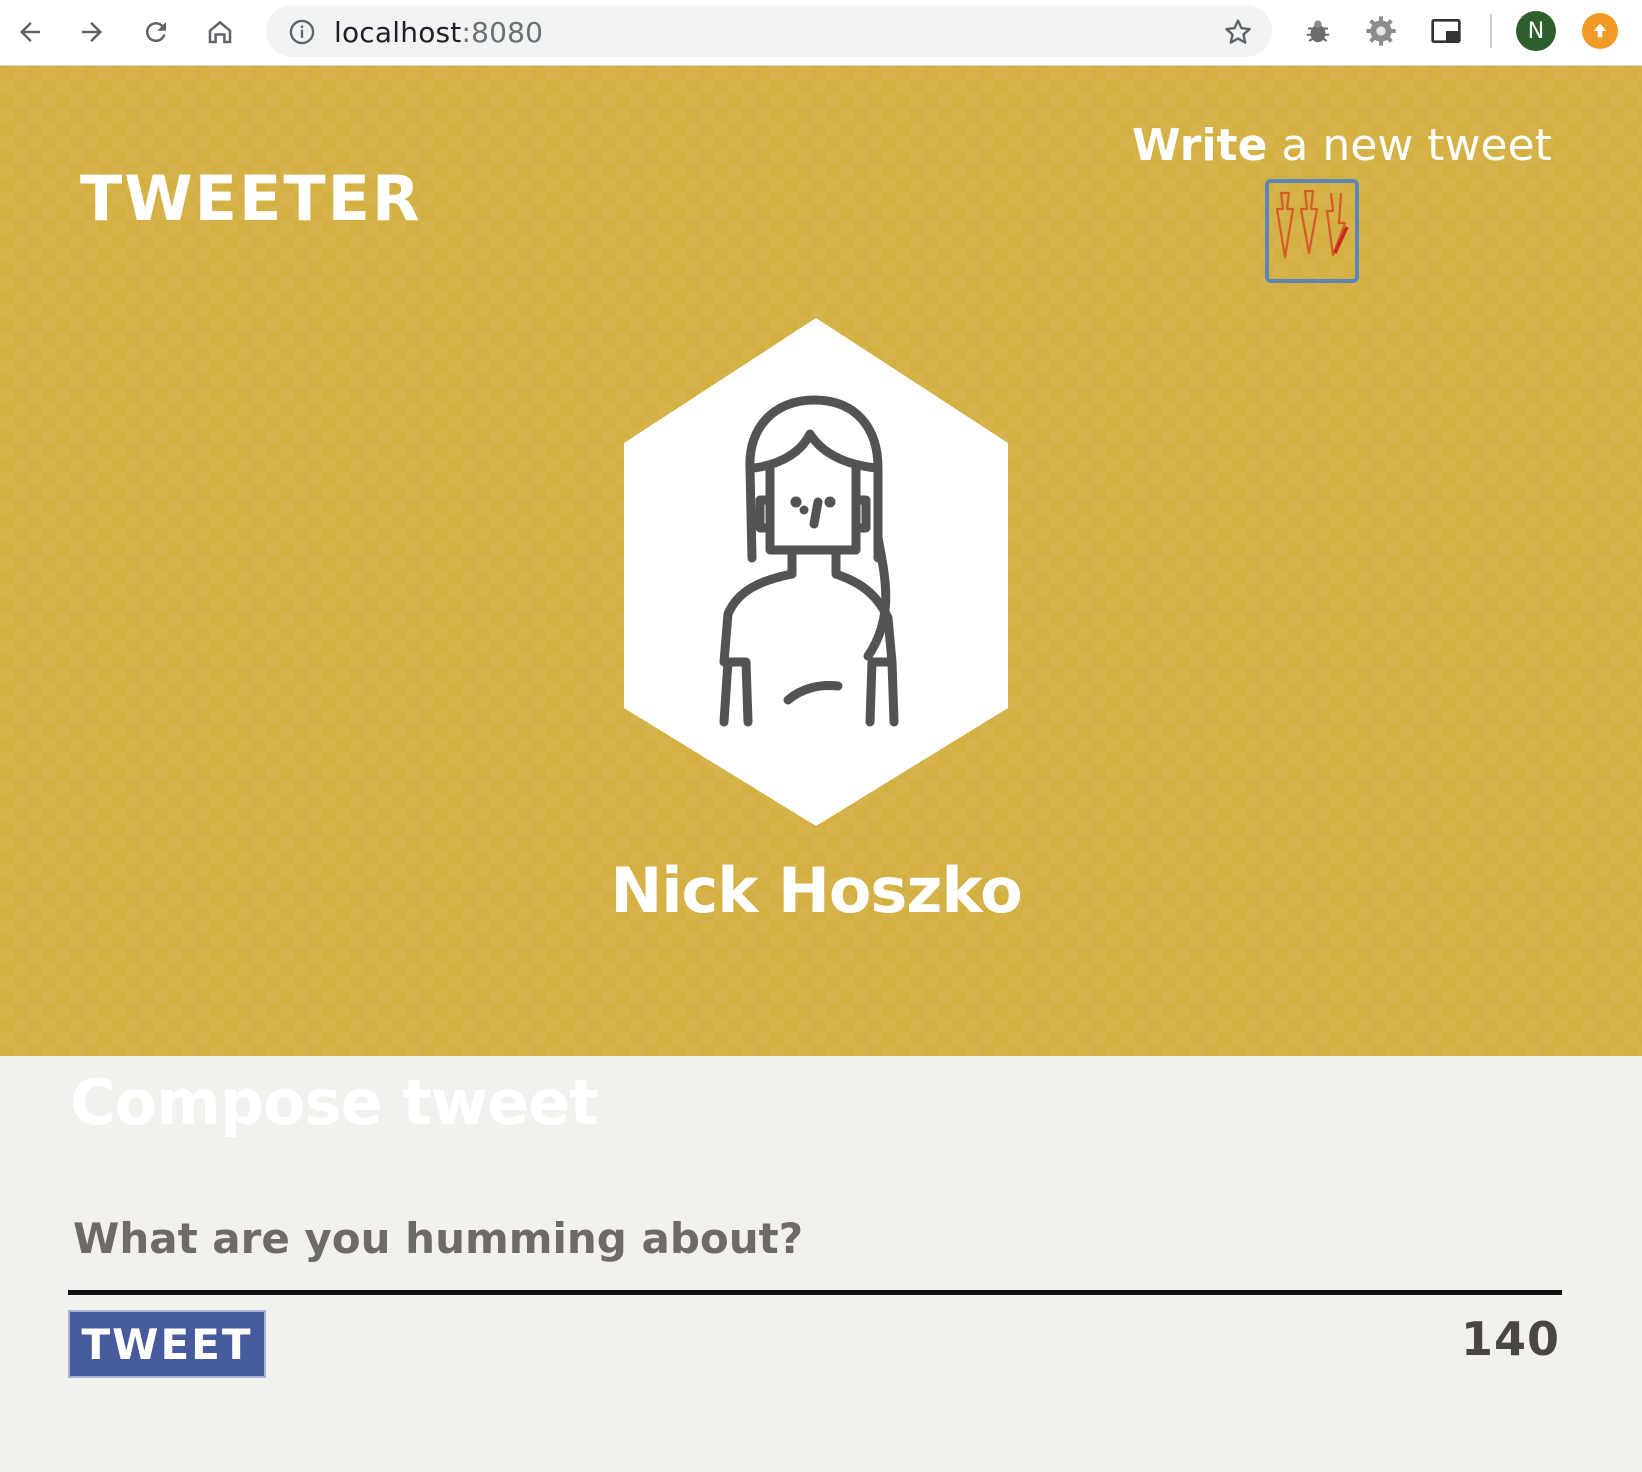 This screenshot has height=1472, width=1642. I want to click on character-counter: 140, so click(1510, 1339).